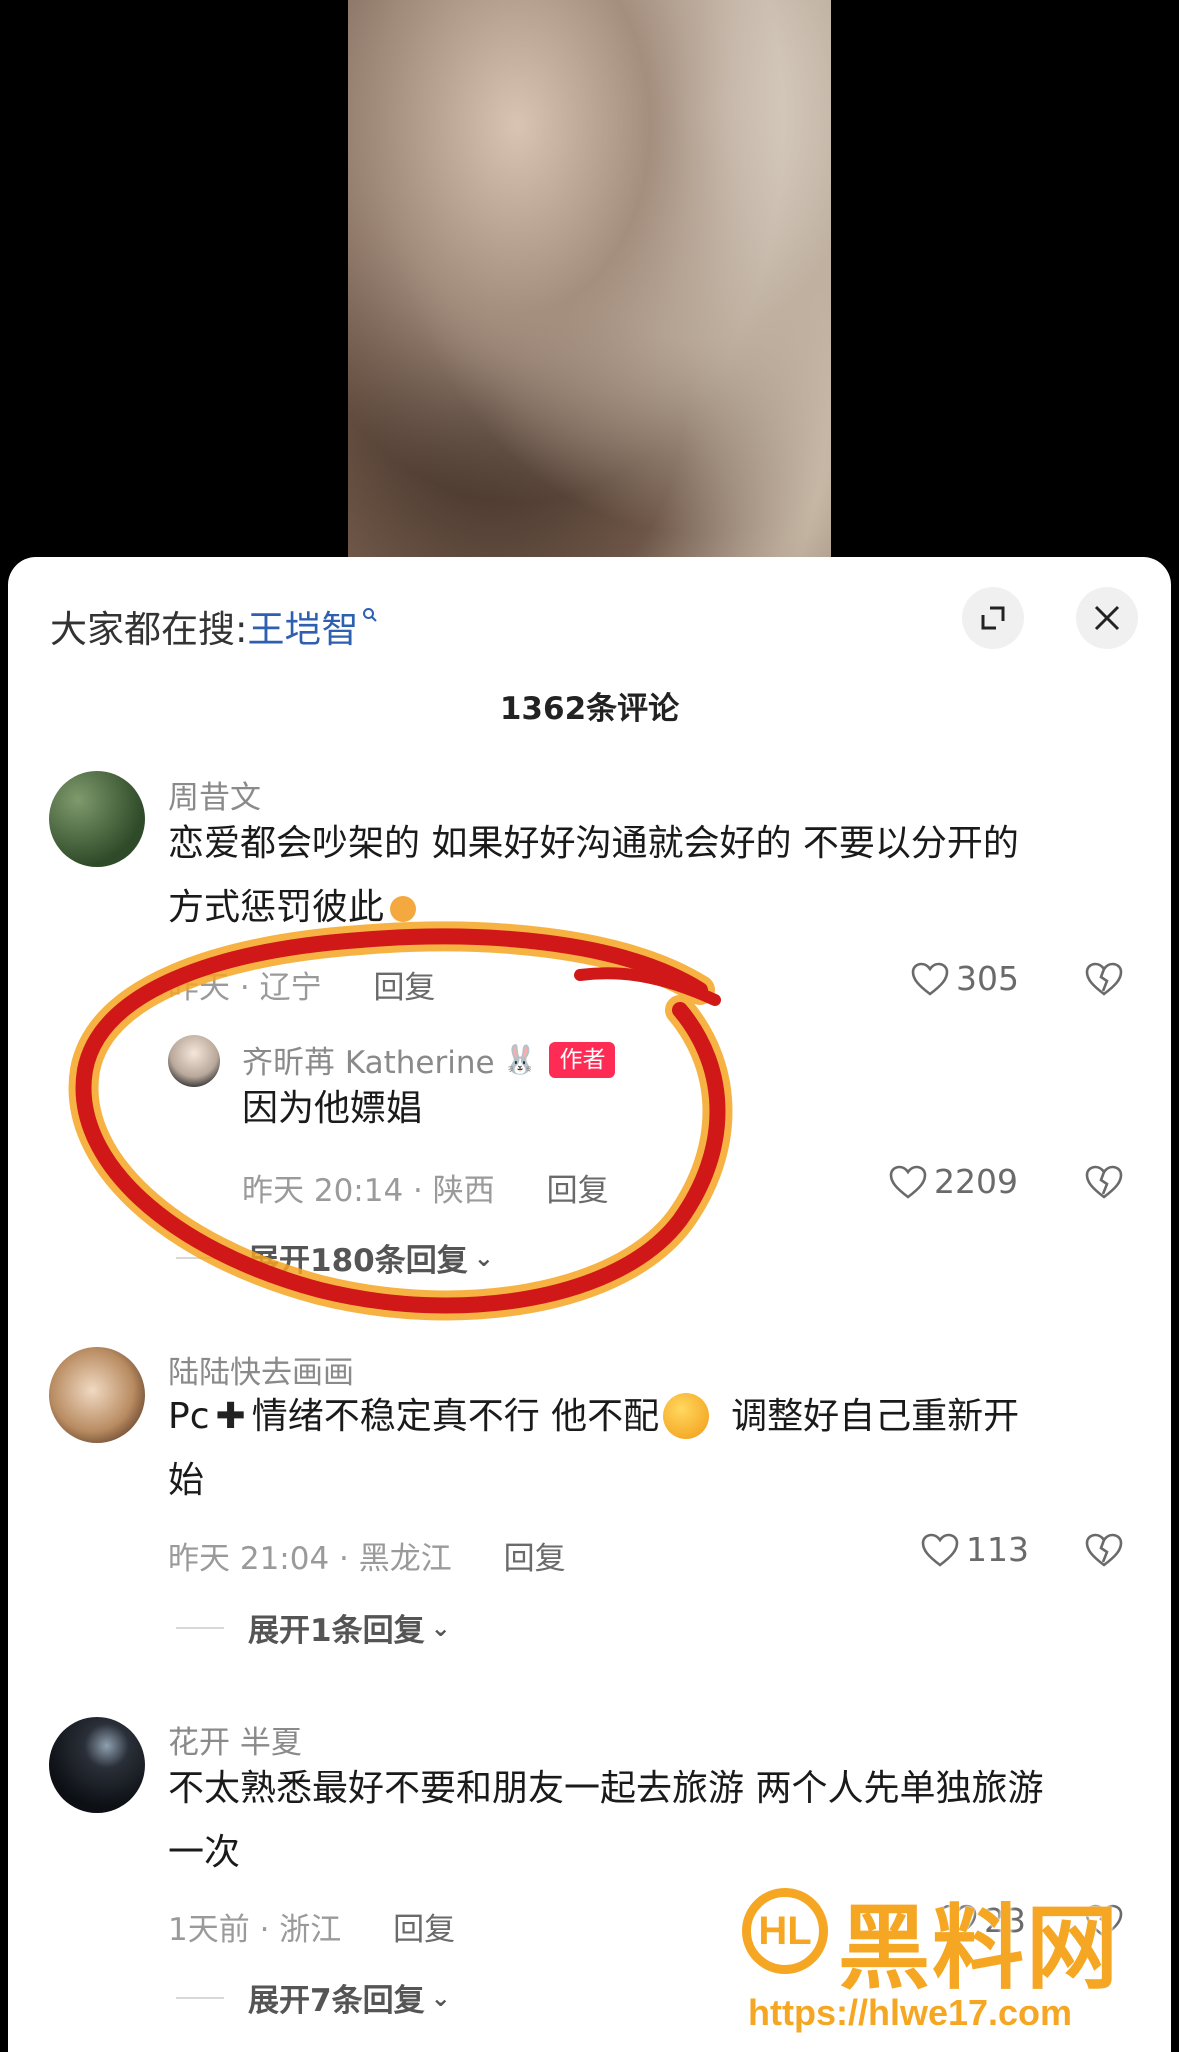 Image resolution: width=1179 pixels, height=2052 pixels. I want to click on like-button: 2209, so click(953, 1181).